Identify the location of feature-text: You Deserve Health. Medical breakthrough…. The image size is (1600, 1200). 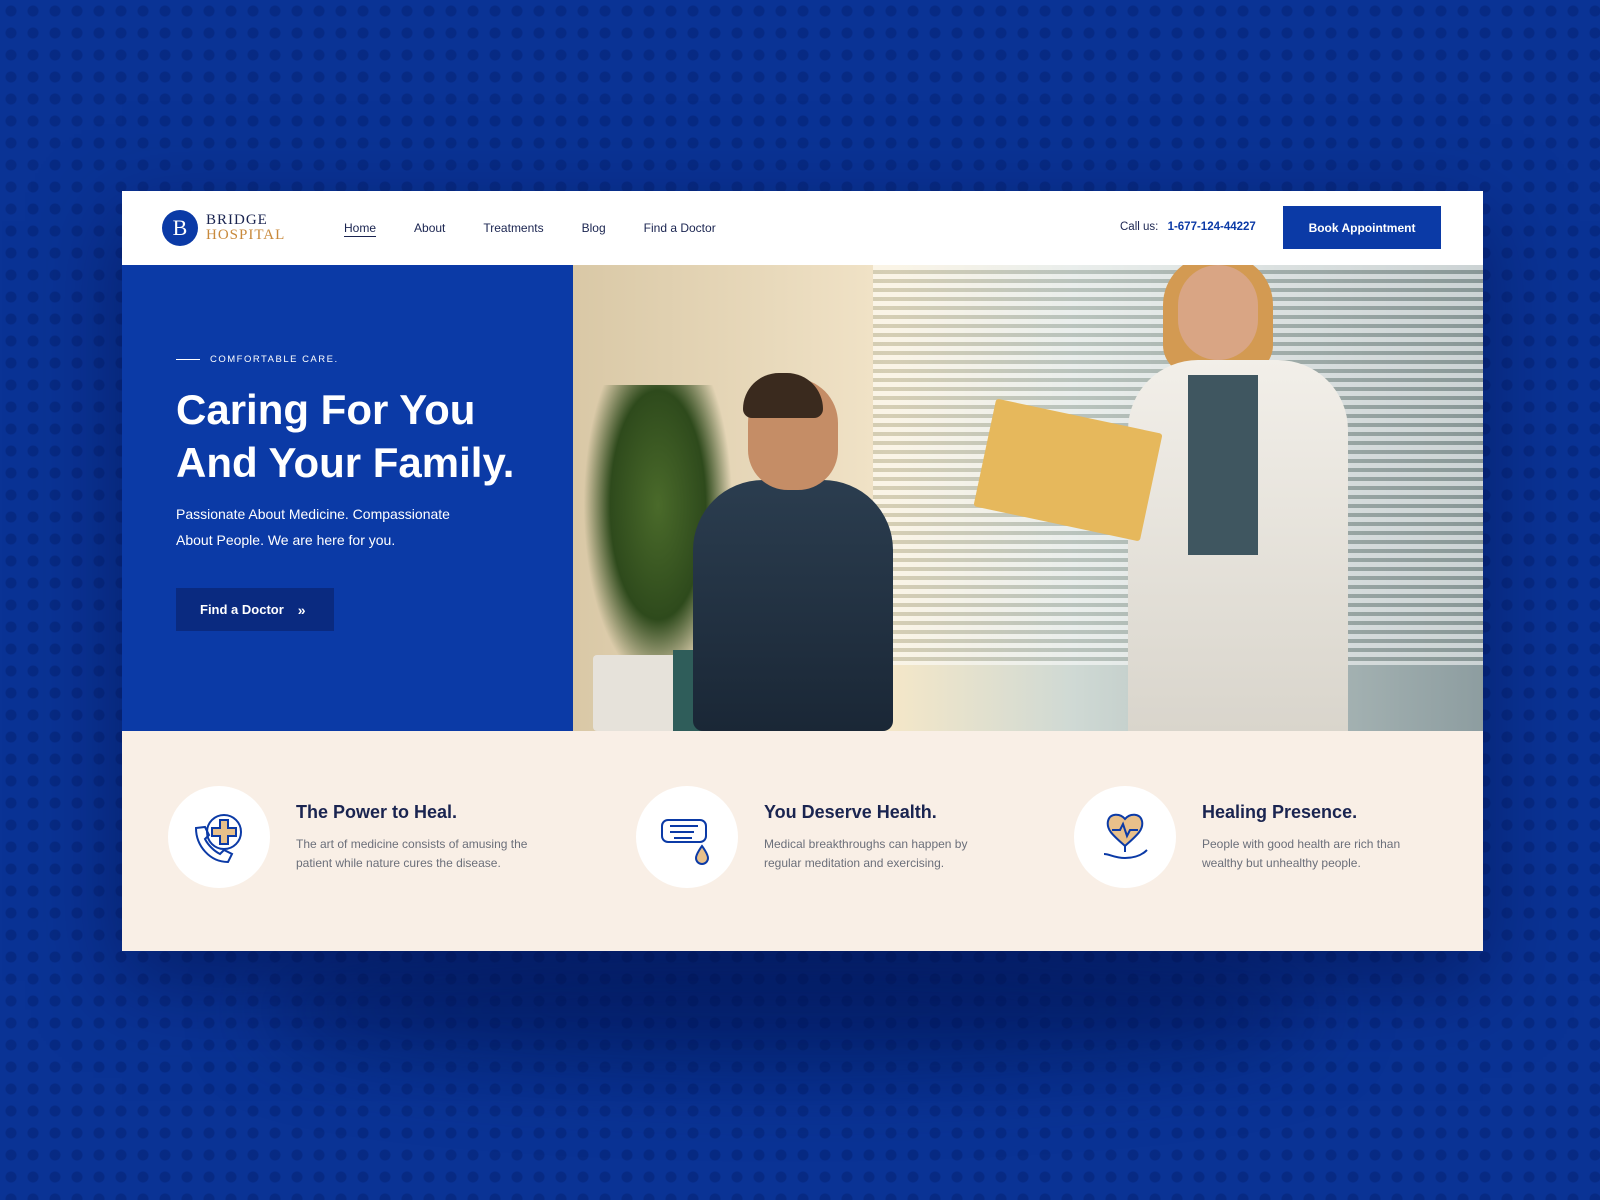
(884, 845).